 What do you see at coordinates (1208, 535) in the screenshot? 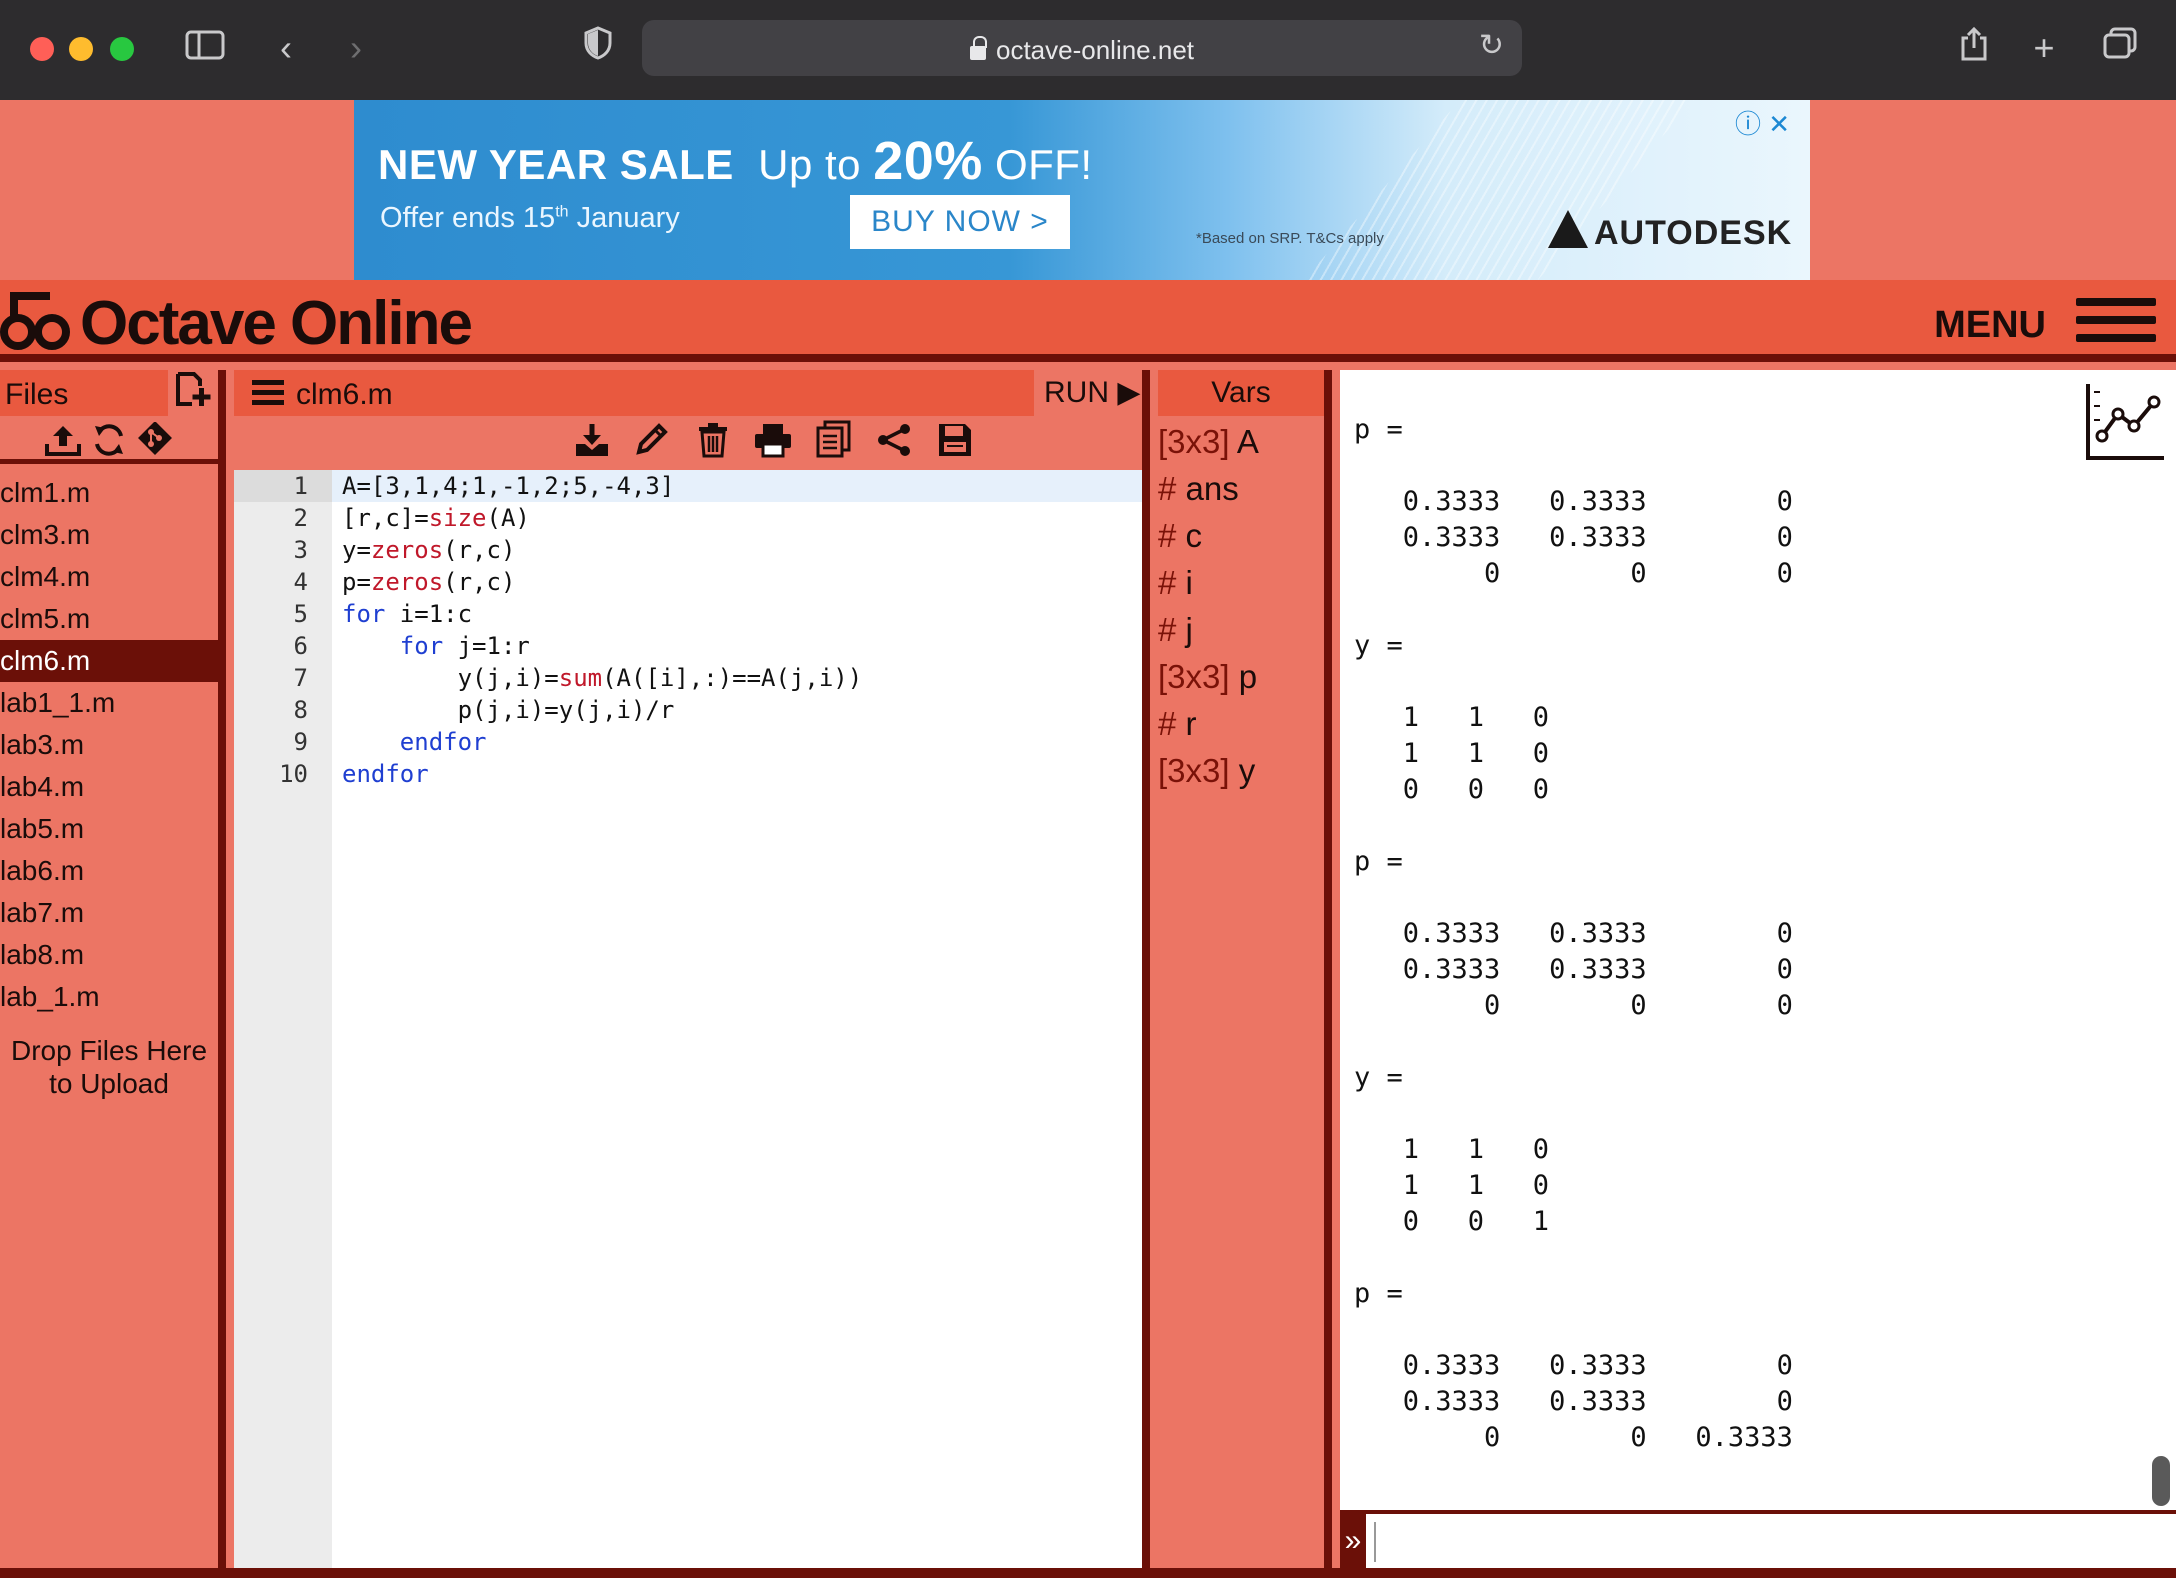
I see `var-item: # c` at bounding box center [1208, 535].